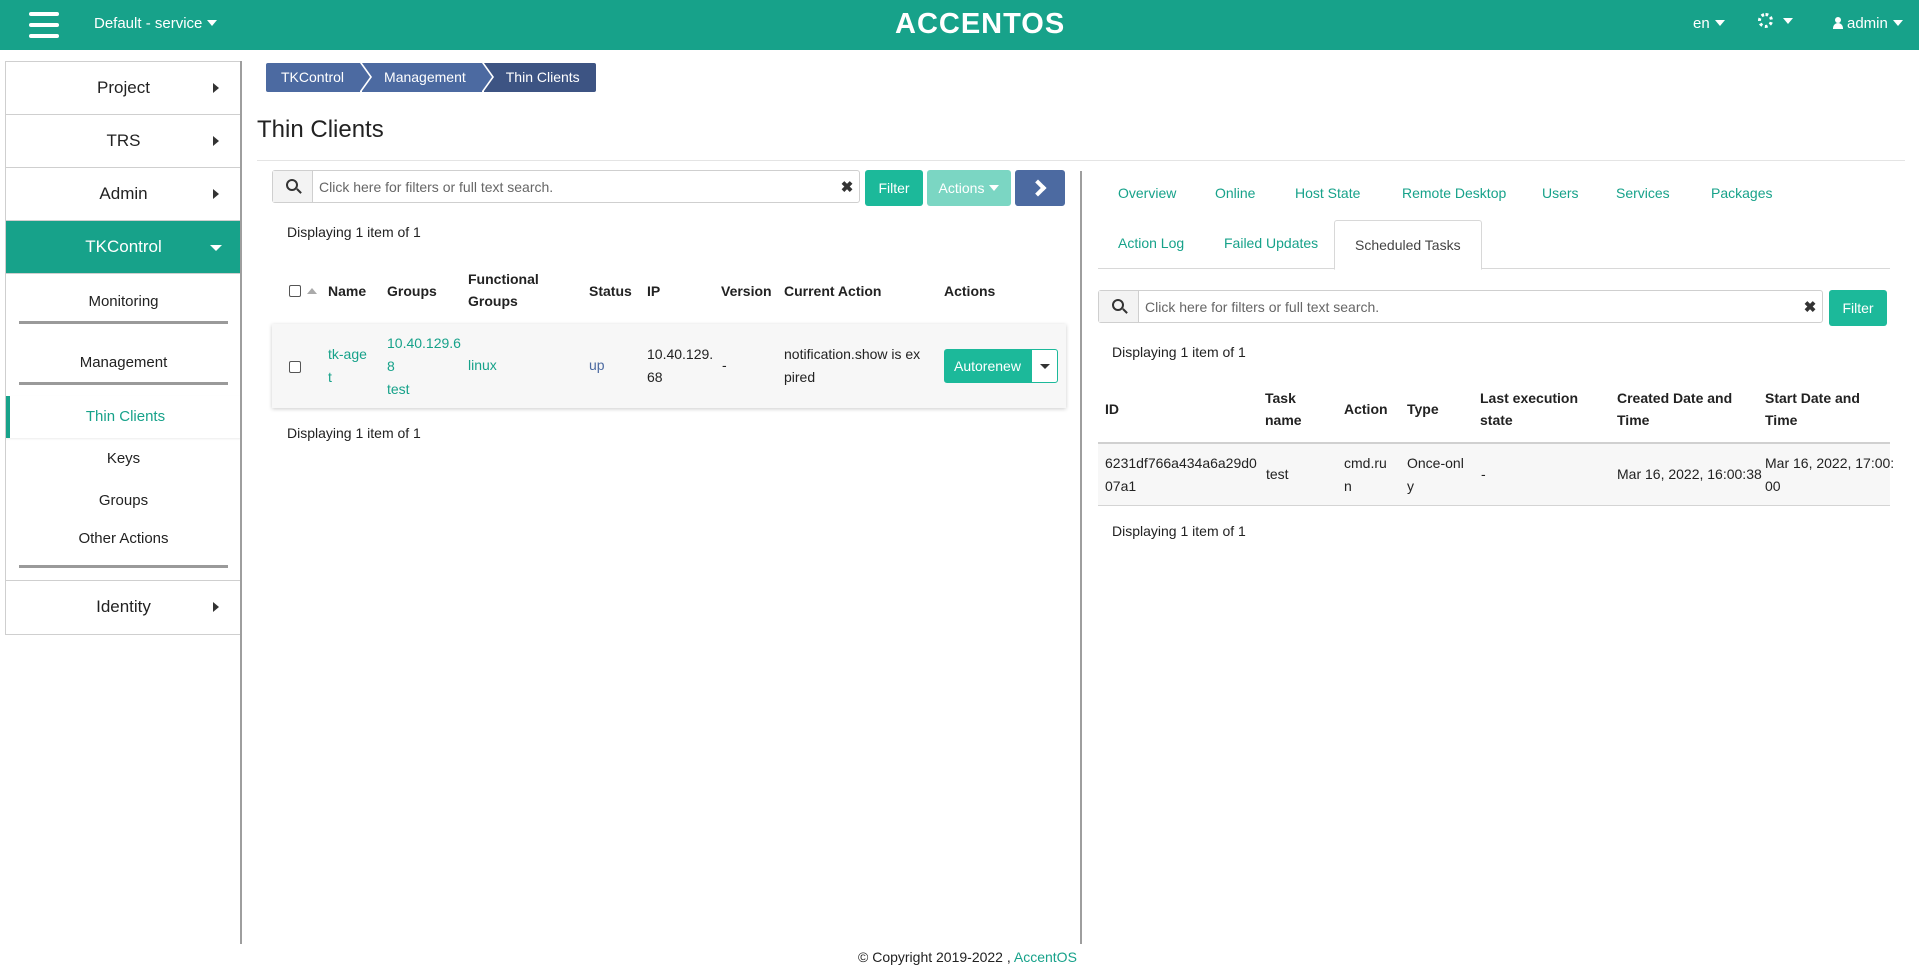  Describe the element at coordinates (1366, 409) in the screenshot. I see `column-header-action: Action` at that location.